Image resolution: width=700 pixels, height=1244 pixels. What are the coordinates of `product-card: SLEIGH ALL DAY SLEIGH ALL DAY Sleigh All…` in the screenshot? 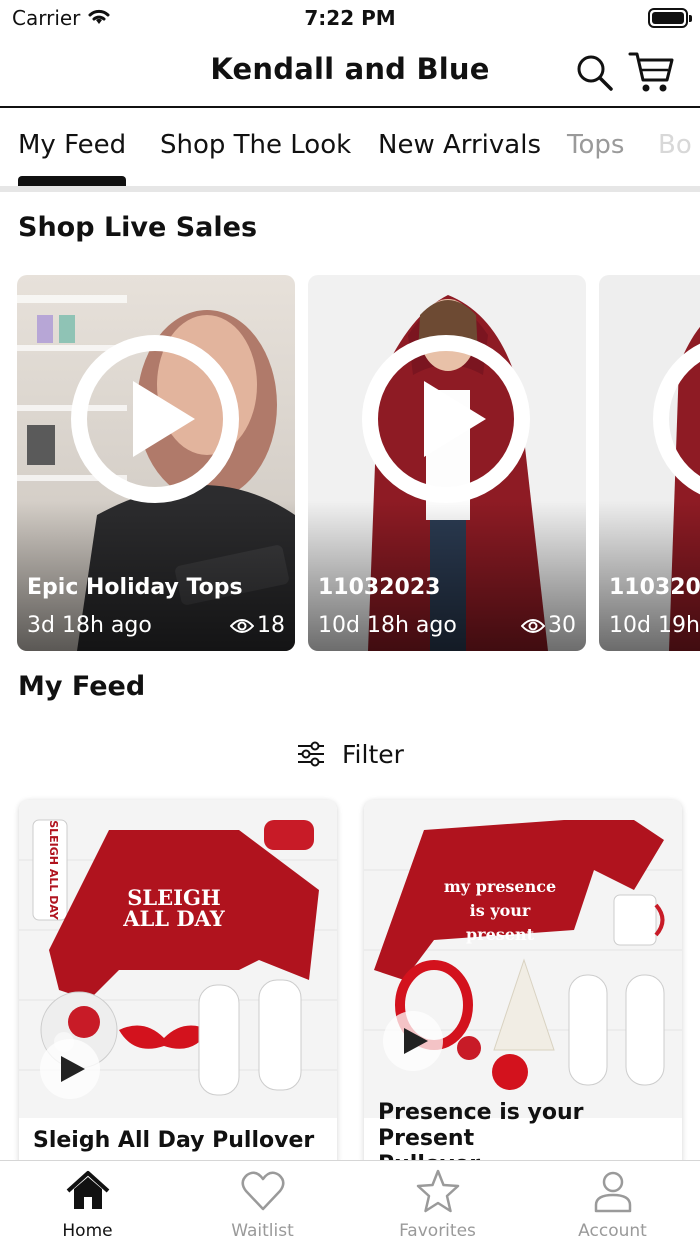 It's located at (178, 985).